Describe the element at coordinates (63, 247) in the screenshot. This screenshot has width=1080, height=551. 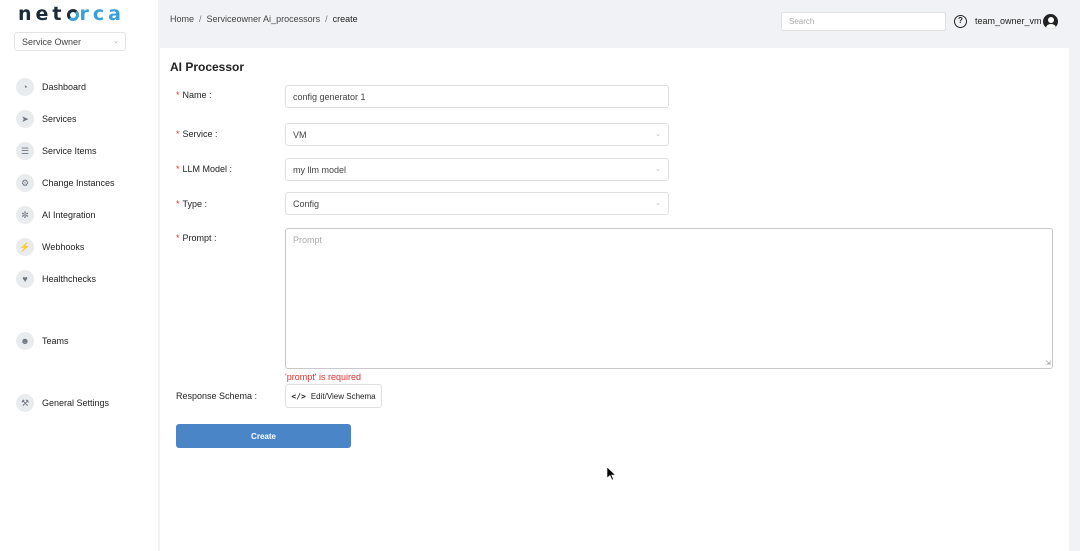
I see `sidebar-item-label: Webhooks` at that location.